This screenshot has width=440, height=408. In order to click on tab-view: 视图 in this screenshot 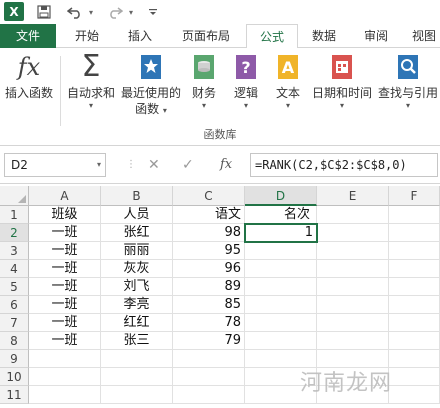, I will do `click(422, 36)`.